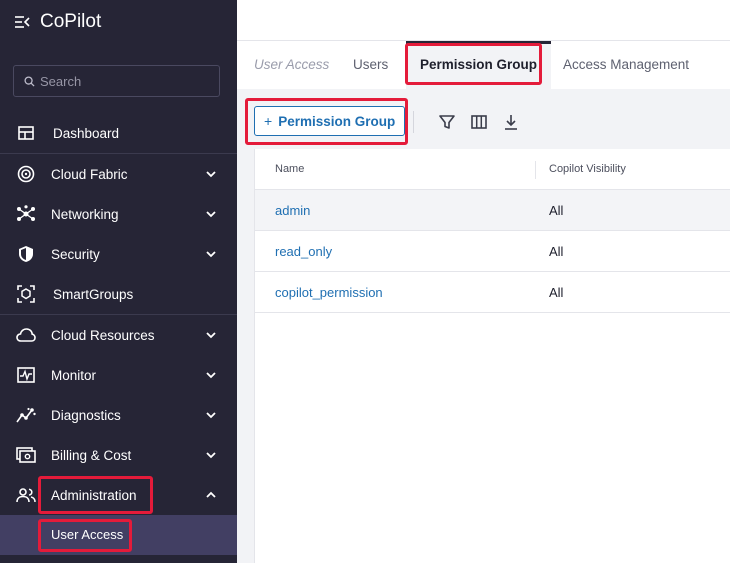  Describe the element at coordinates (26, 174) in the screenshot. I see `cloud-fabric-icon` at that location.